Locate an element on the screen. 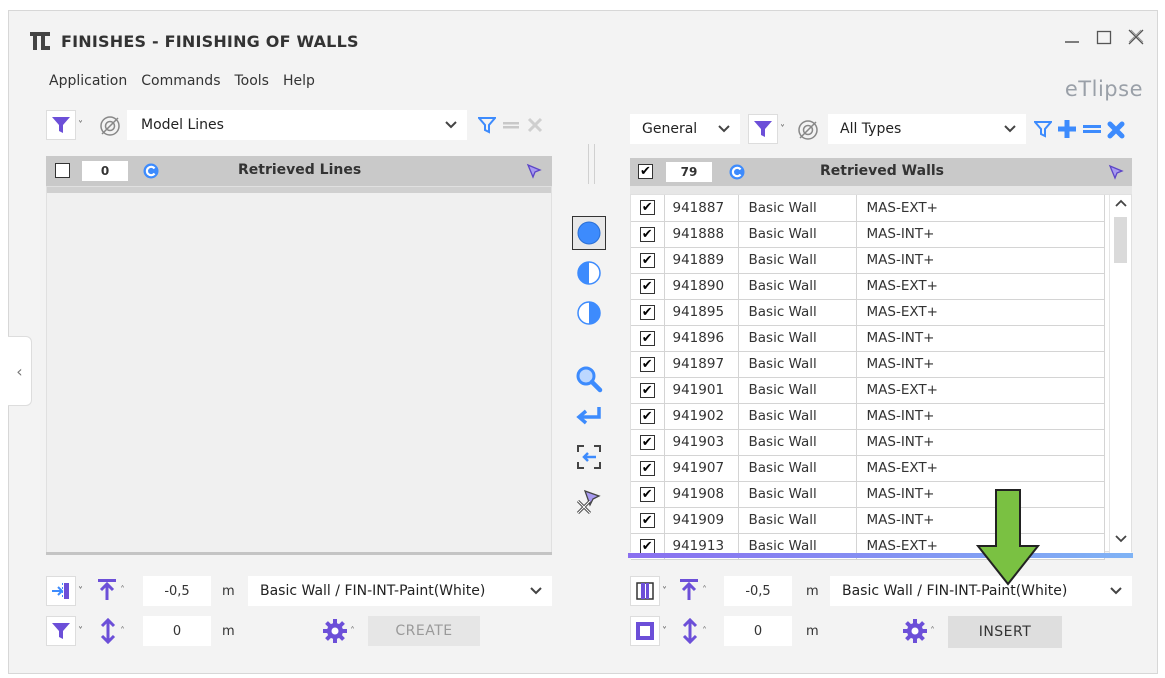 The height and width of the screenshot is (678, 1165). close-button is located at coordinates (1136, 37).